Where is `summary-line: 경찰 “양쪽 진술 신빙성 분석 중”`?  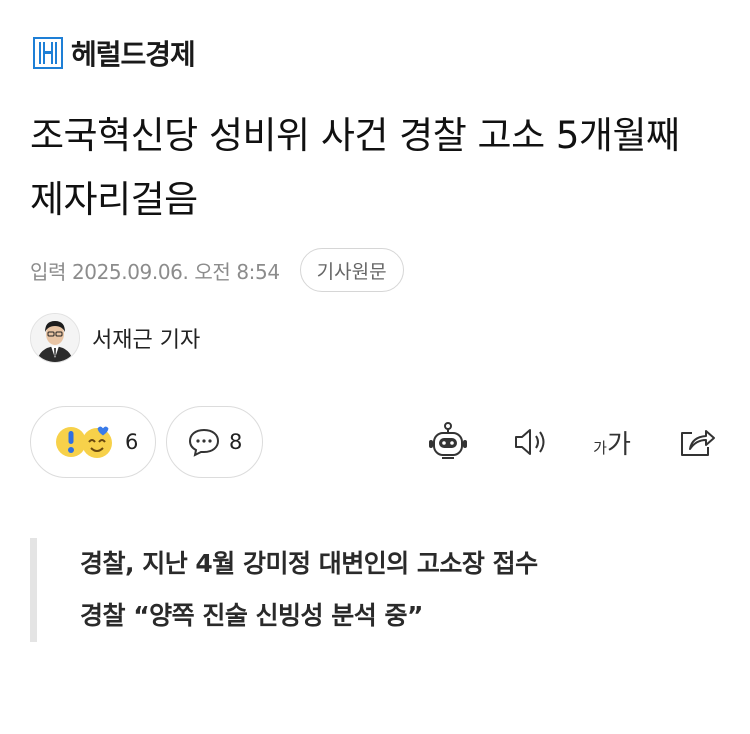
summary-line: 경찰 “양쪽 진술 신빙성 분석 중” is located at coordinates (251, 615).